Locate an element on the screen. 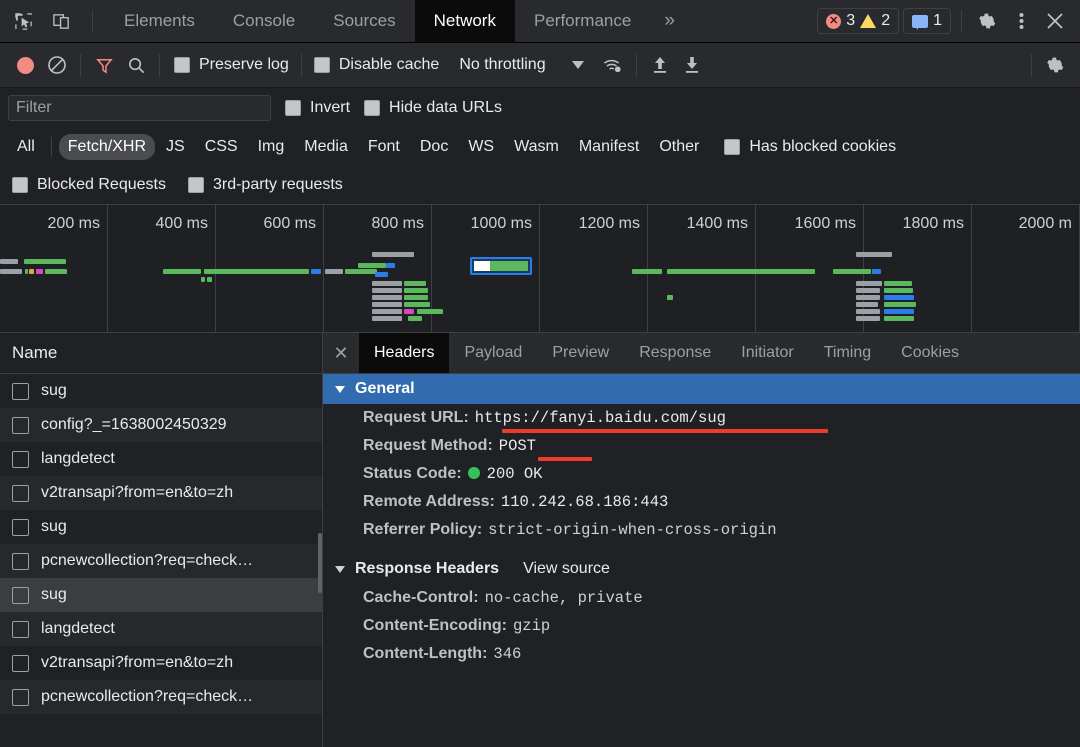 Image resolution: width=1080 pixels, height=747 pixels. search-icon is located at coordinates (136, 65).